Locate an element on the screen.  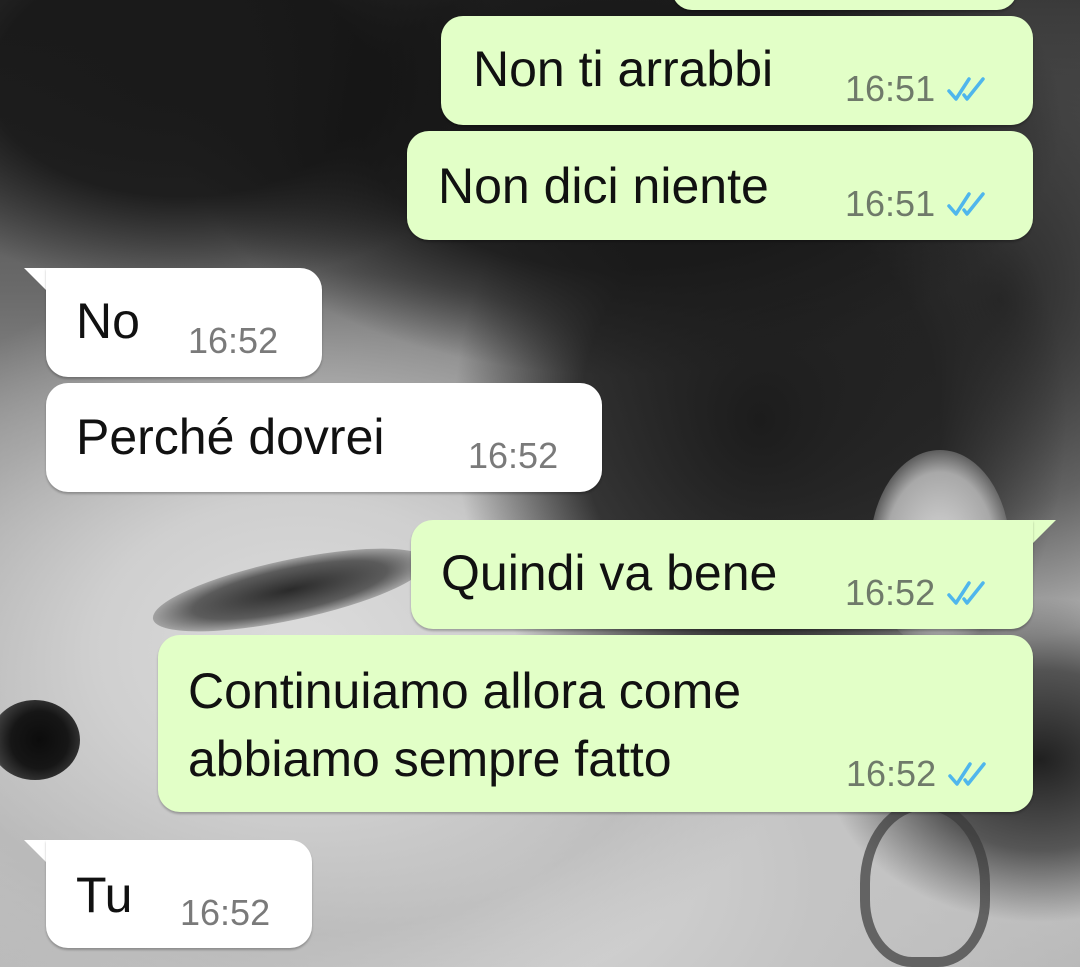
message-text: Non ti arrabbi is located at coordinates (623, 69).